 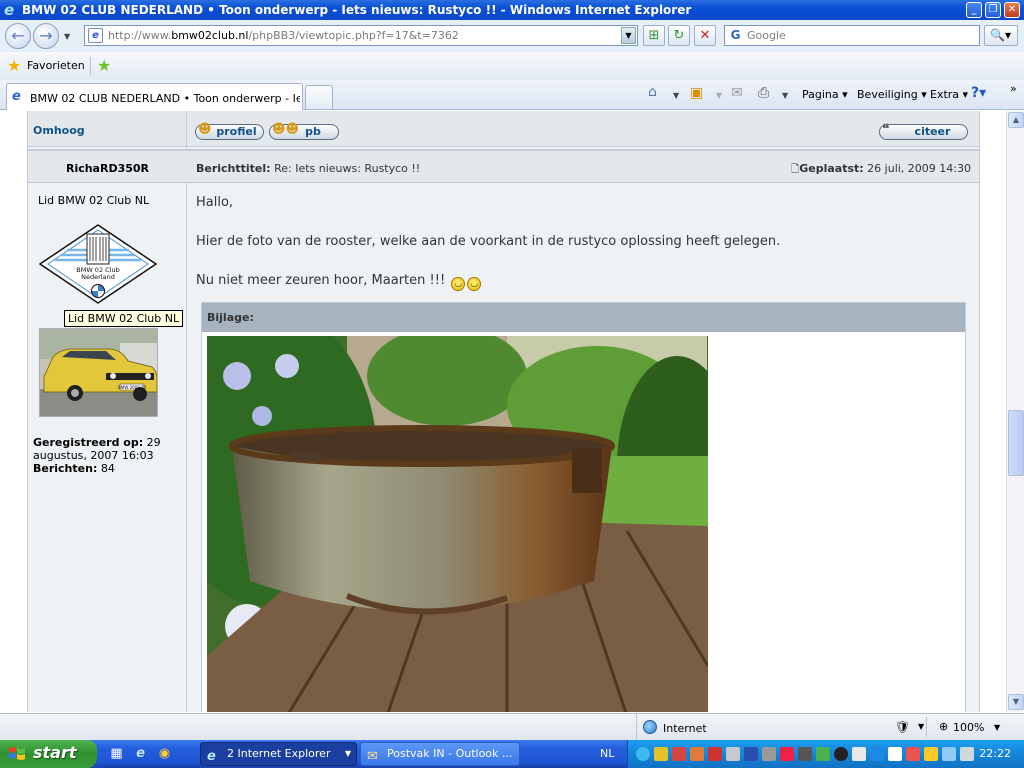 What do you see at coordinates (347, 753) in the screenshot?
I see `group-dropdown-arrow: ▼` at bounding box center [347, 753].